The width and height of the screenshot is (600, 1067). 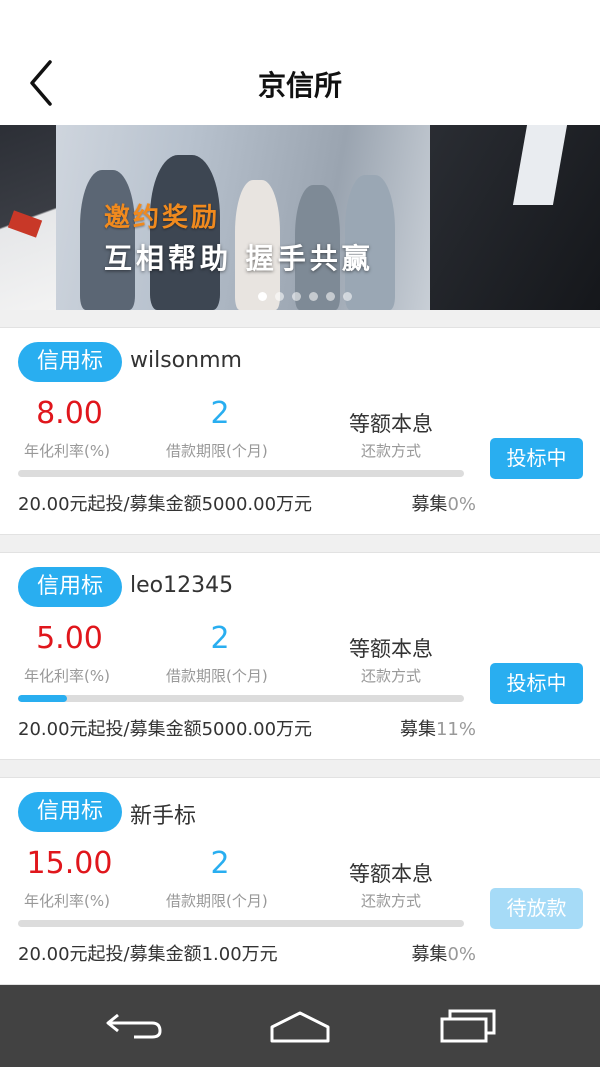 I want to click on loan-title: leo12345, so click(x=182, y=585).